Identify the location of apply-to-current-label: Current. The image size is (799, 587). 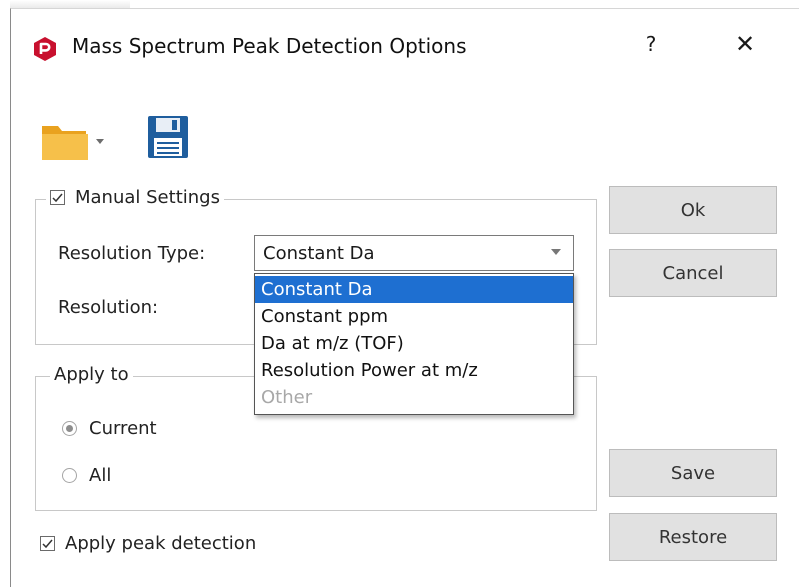
(123, 428).